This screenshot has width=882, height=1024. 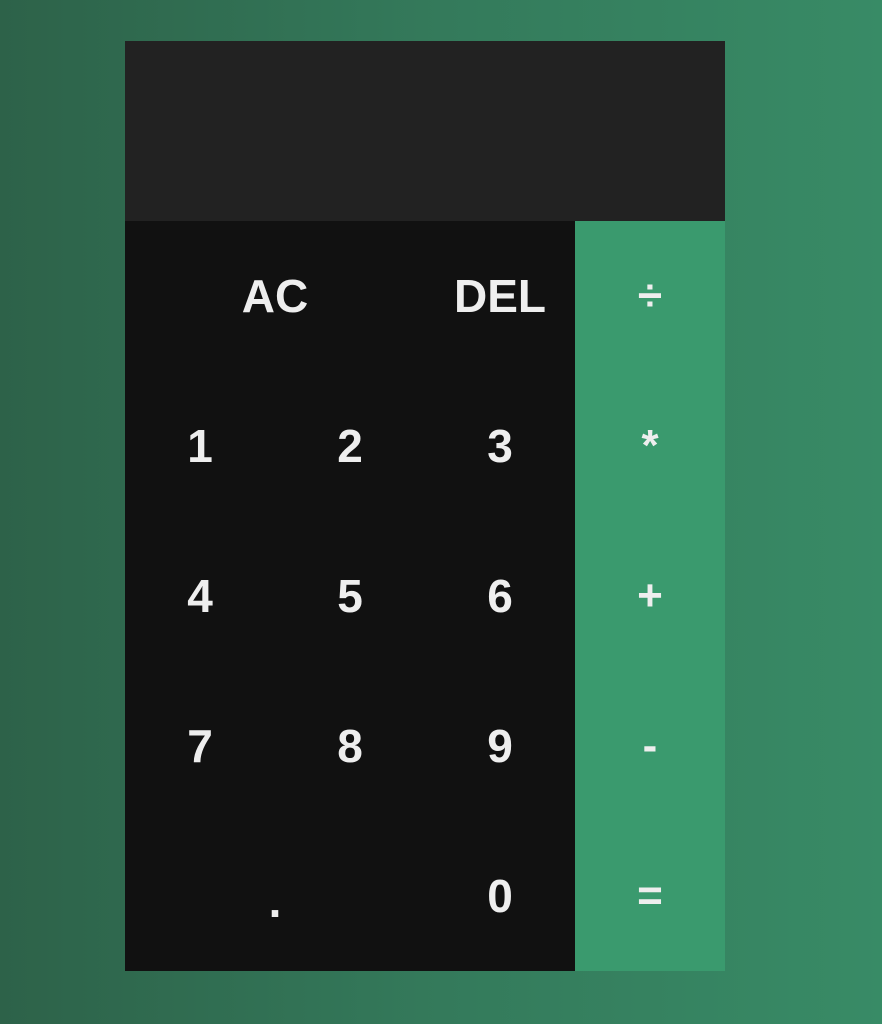 What do you see at coordinates (500, 296) in the screenshot?
I see `delete-button: DEL` at bounding box center [500, 296].